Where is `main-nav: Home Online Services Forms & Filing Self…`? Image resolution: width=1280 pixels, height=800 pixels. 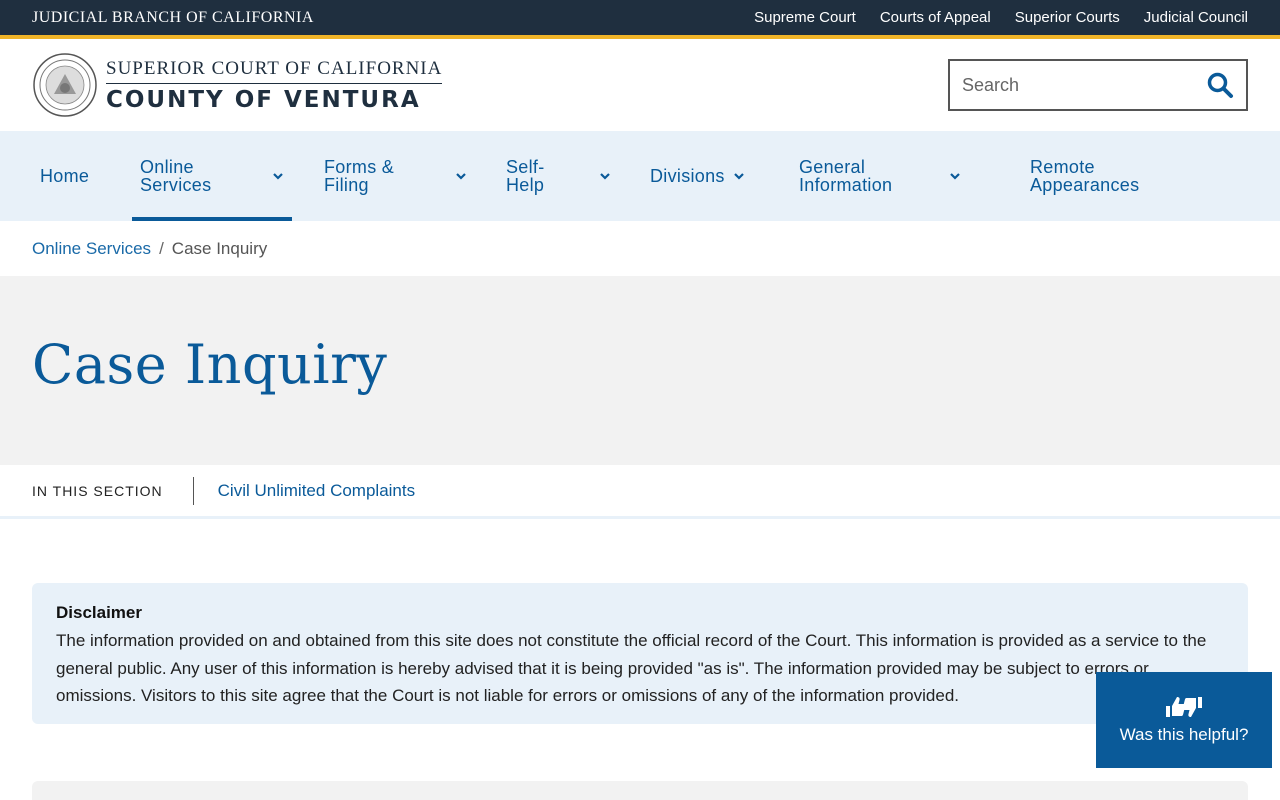 main-nav: Home Online Services Forms & Filing Self… is located at coordinates (640, 176).